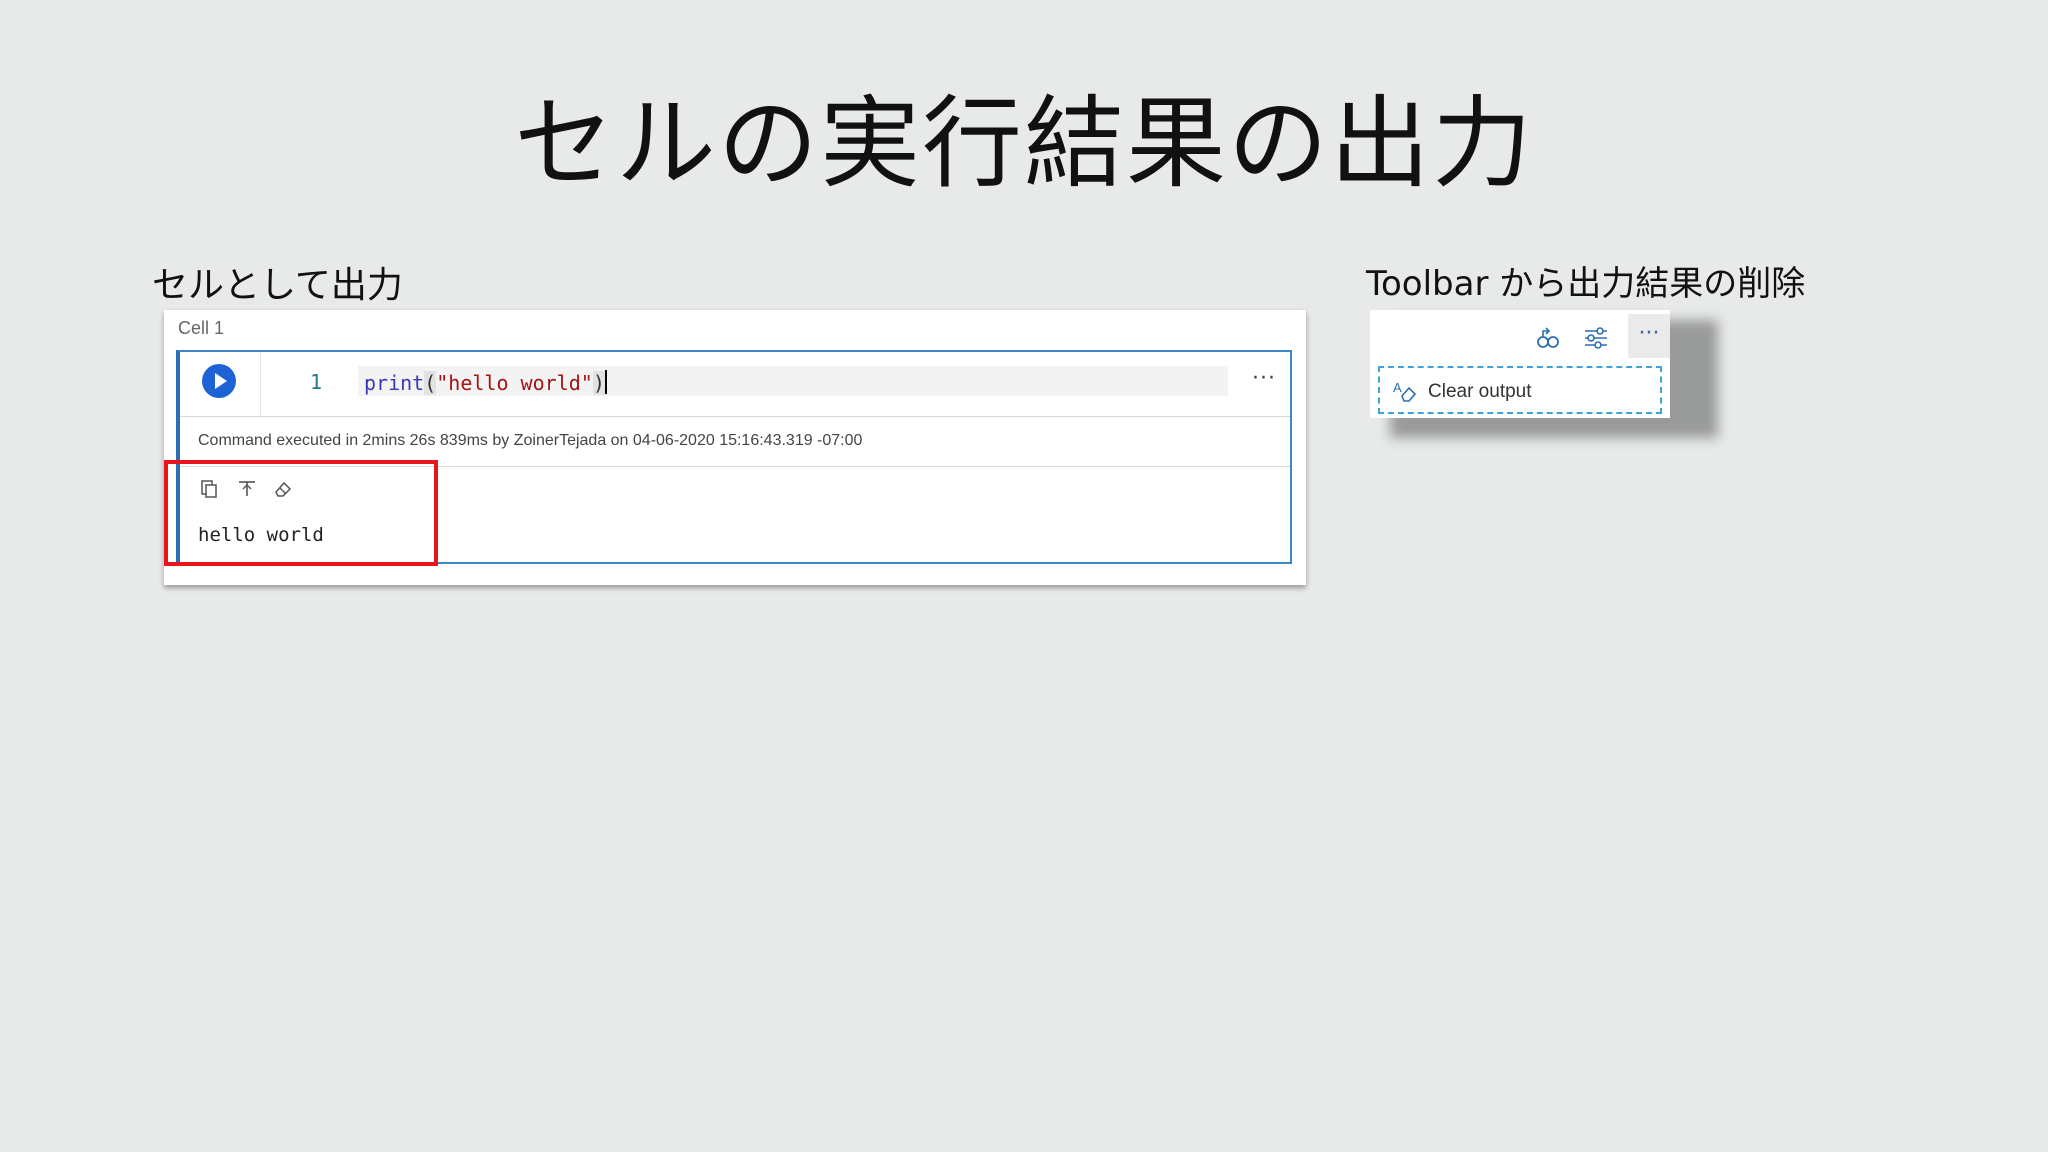  Describe the element at coordinates (277, 285) in the screenshot. I see `left-section-heading: セルとして出力` at that location.